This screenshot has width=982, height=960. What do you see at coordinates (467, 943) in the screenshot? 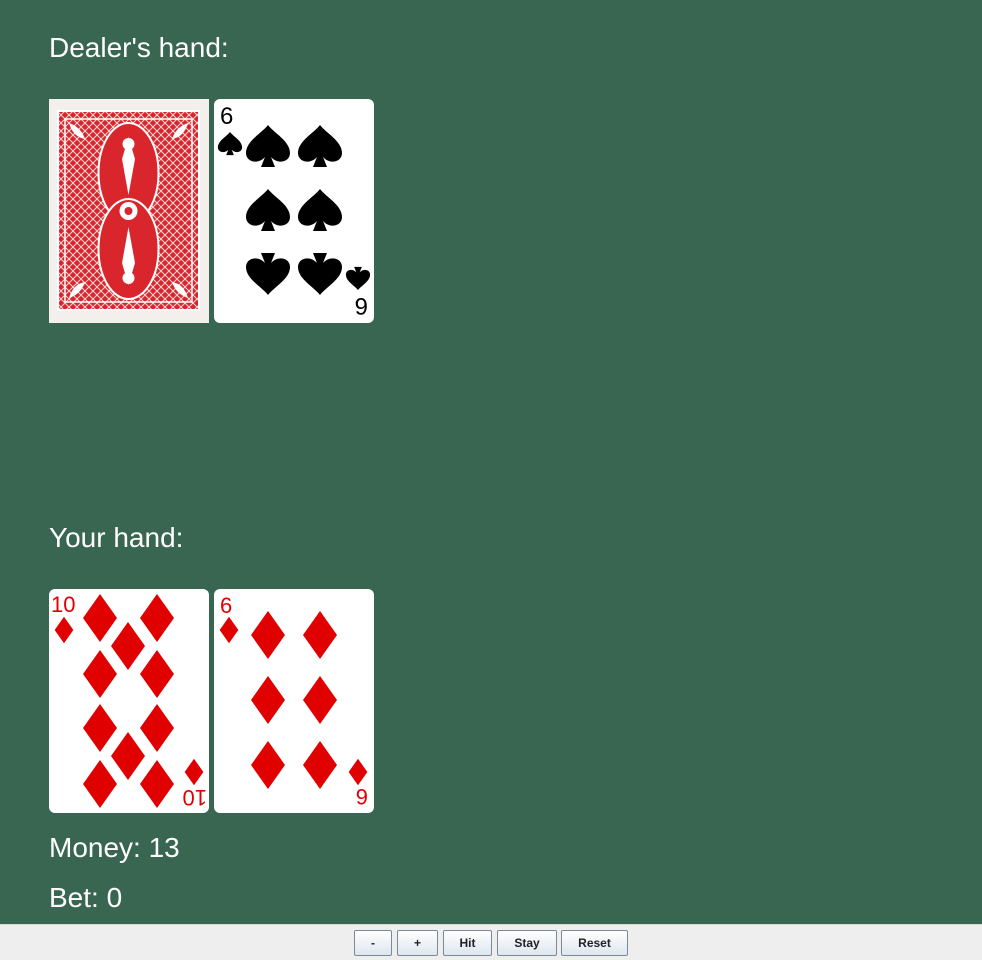
I see `hit-button: Hit` at bounding box center [467, 943].